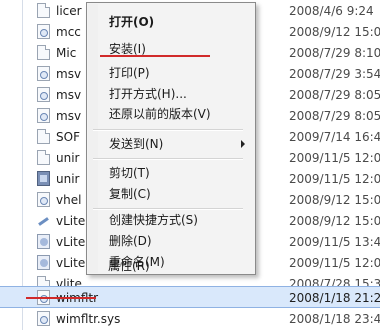 This screenshot has height=330, width=380. What do you see at coordinates (66, 53) in the screenshot?
I see `file-name: Mic` at bounding box center [66, 53].